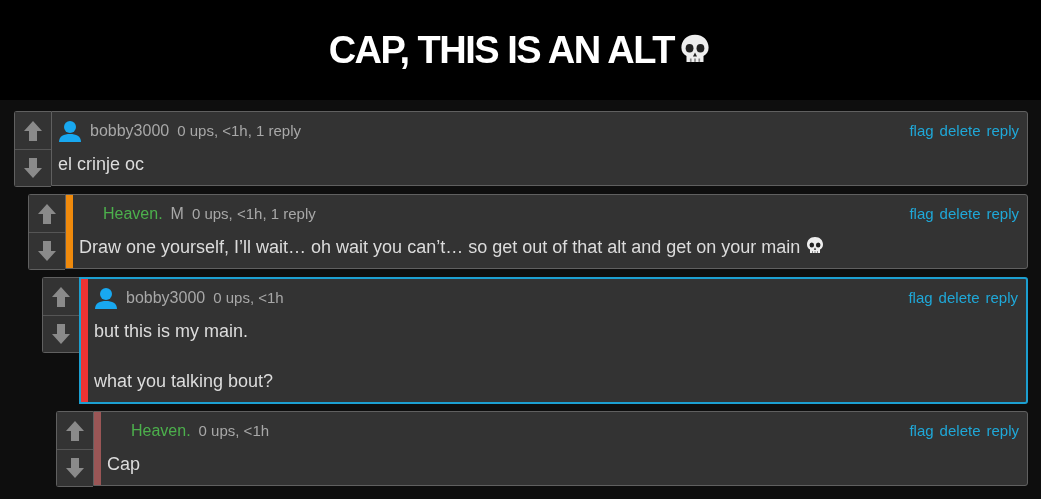 The height and width of the screenshot is (499, 1041). What do you see at coordinates (124, 464) in the screenshot?
I see `comment-text: Cap` at bounding box center [124, 464].